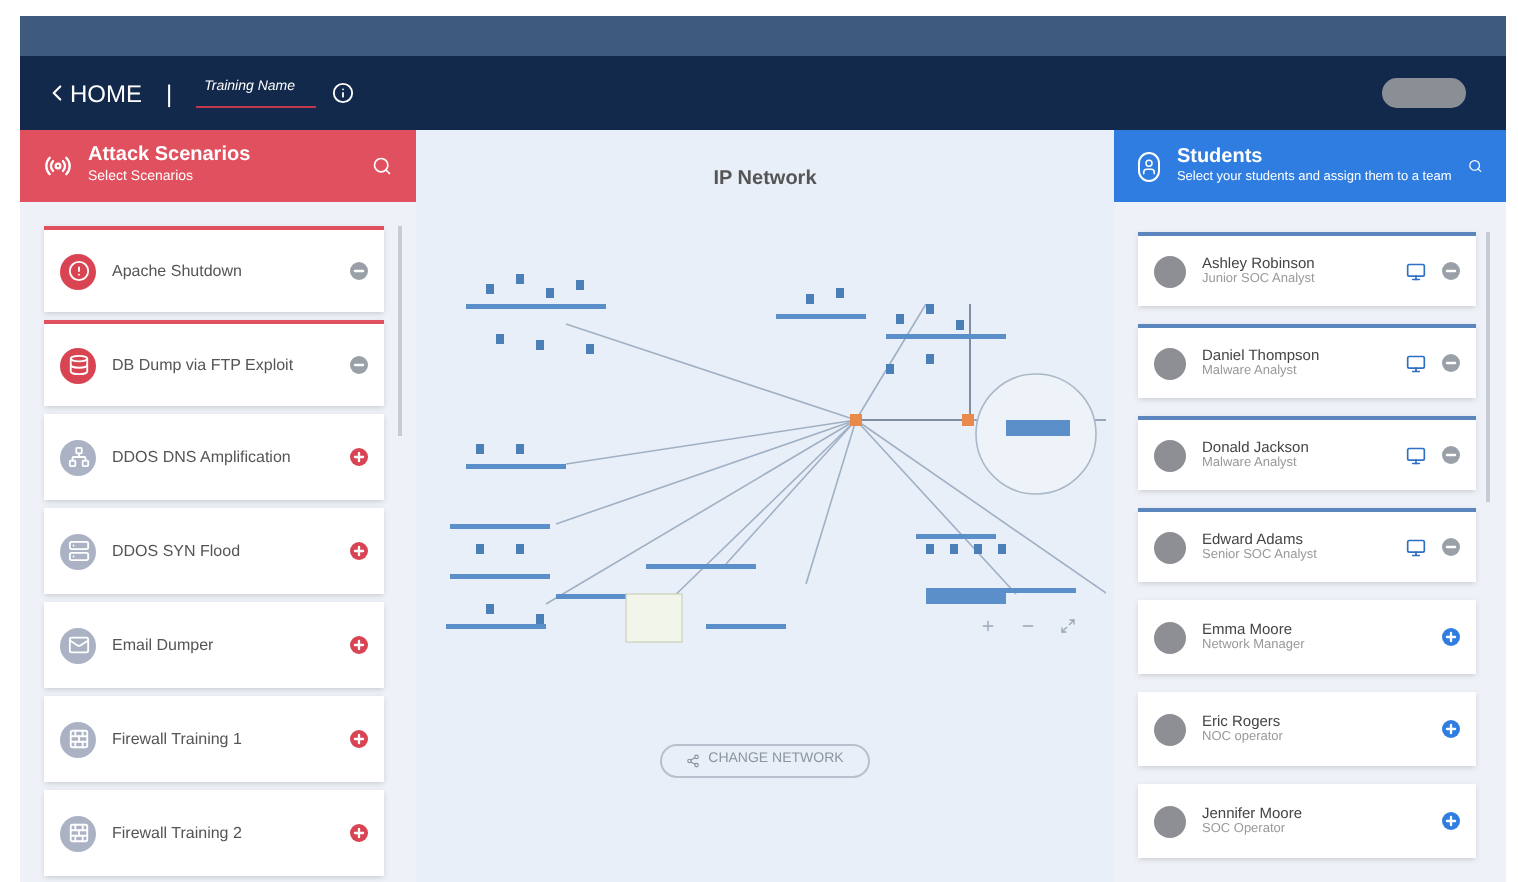 The height and width of the screenshot is (882, 1518). What do you see at coordinates (343, 93) in the screenshot?
I see `info-icon` at bounding box center [343, 93].